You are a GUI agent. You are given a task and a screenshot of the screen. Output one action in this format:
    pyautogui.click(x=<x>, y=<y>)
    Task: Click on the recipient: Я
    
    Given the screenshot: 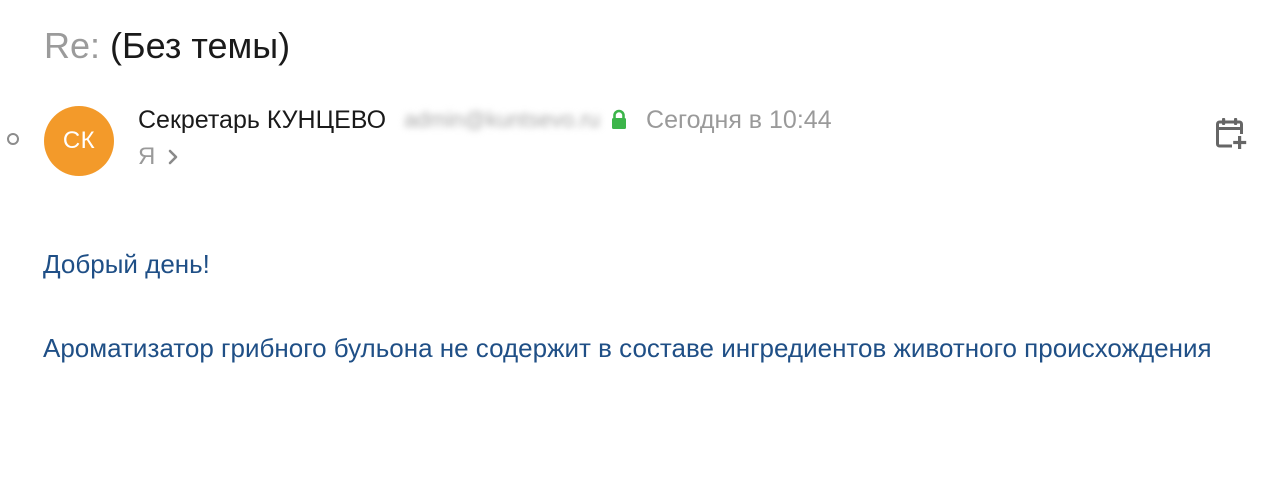 What is the action you would take?
    pyautogui.click(x=146, y=157)
    